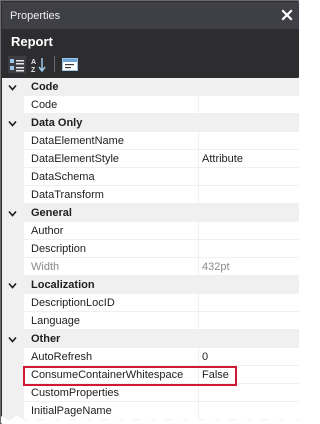 The height and width of the screenshot is (424, 320). I want to click on property-row-description-loc-id: DescriptionLocID, so click(150, 303).